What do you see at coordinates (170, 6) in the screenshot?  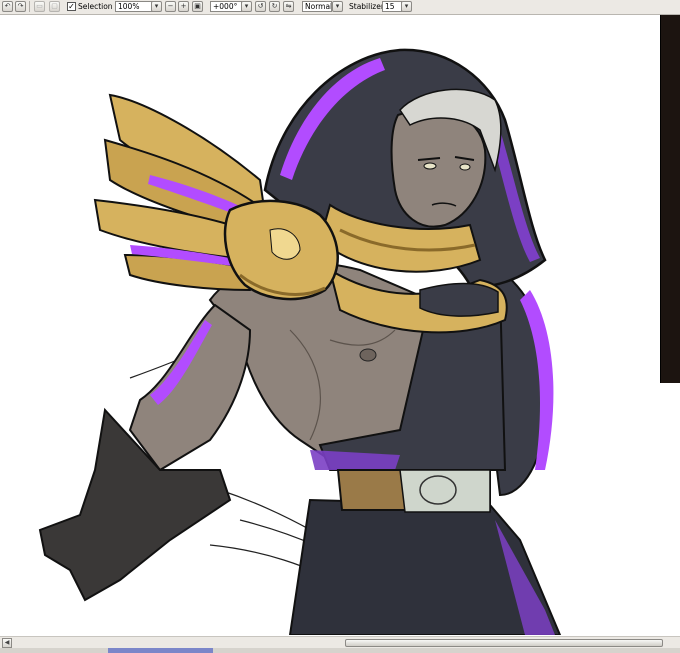 I see `zoom-out-icon: −` at bounding box center [170, 6].